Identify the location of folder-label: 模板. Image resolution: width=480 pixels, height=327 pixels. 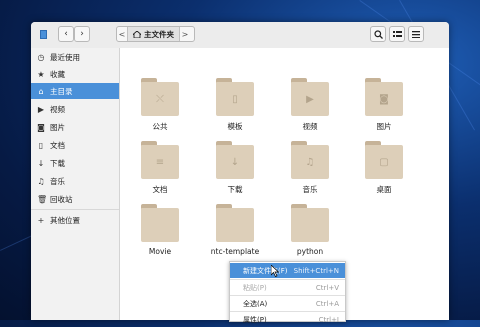
(235, 126).